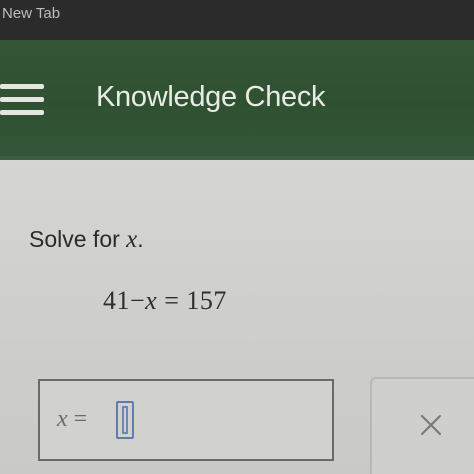  What do you see at coordinates (138, 300) in the screenshot?
I see `equation-minus-sign: −` at bounding box center [138, 300].